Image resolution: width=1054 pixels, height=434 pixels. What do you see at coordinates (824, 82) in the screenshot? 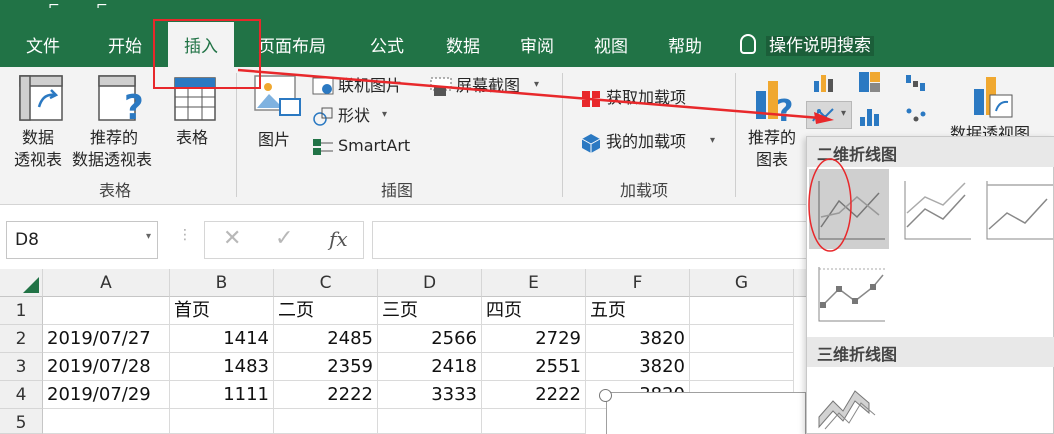
I see `column-chart-icon` at bounding box center [824, 82].